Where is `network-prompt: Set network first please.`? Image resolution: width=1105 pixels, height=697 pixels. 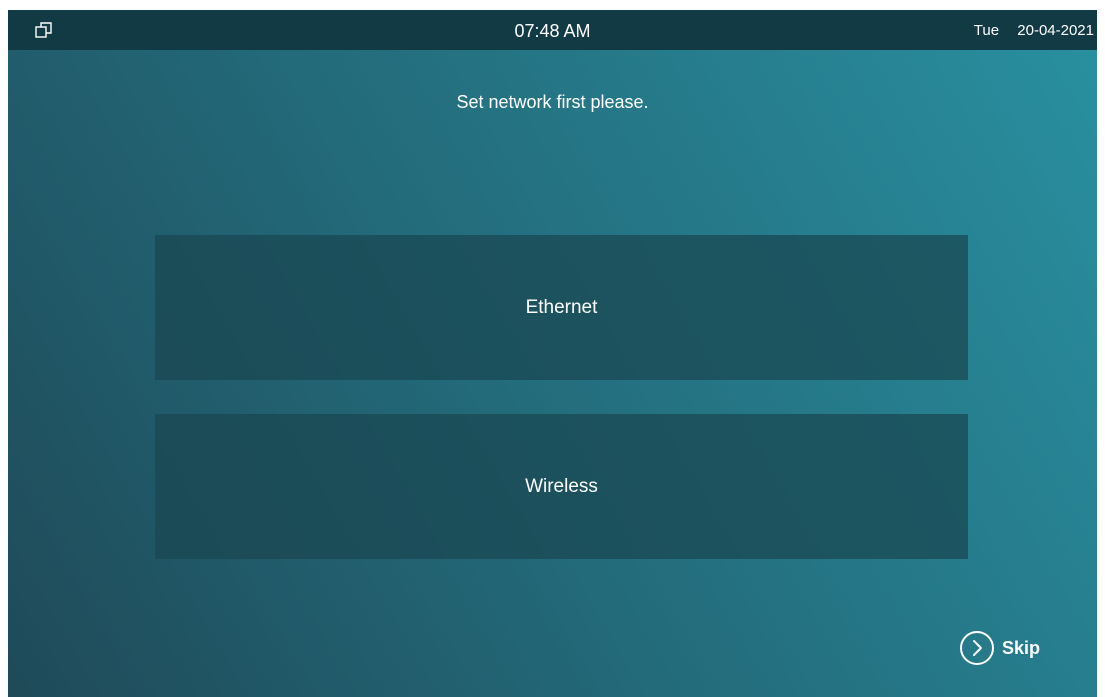 network-prompt: Set network first please. is located at coordinates (552, 102).